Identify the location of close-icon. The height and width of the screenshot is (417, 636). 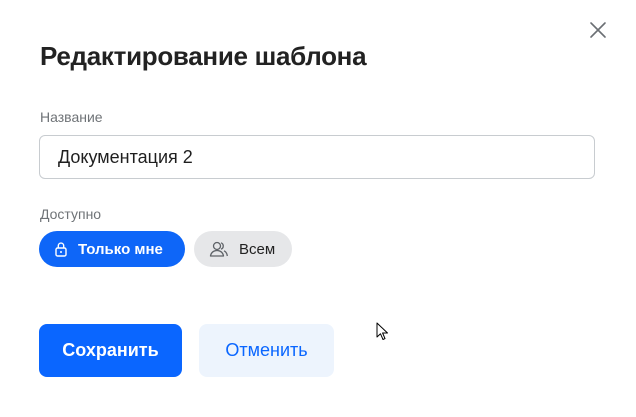
(598, 30).